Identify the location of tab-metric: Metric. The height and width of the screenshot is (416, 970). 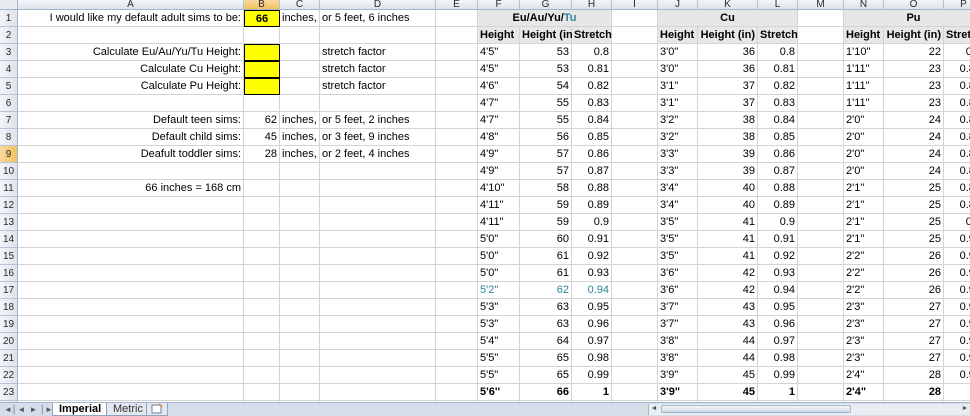
(128, 409).